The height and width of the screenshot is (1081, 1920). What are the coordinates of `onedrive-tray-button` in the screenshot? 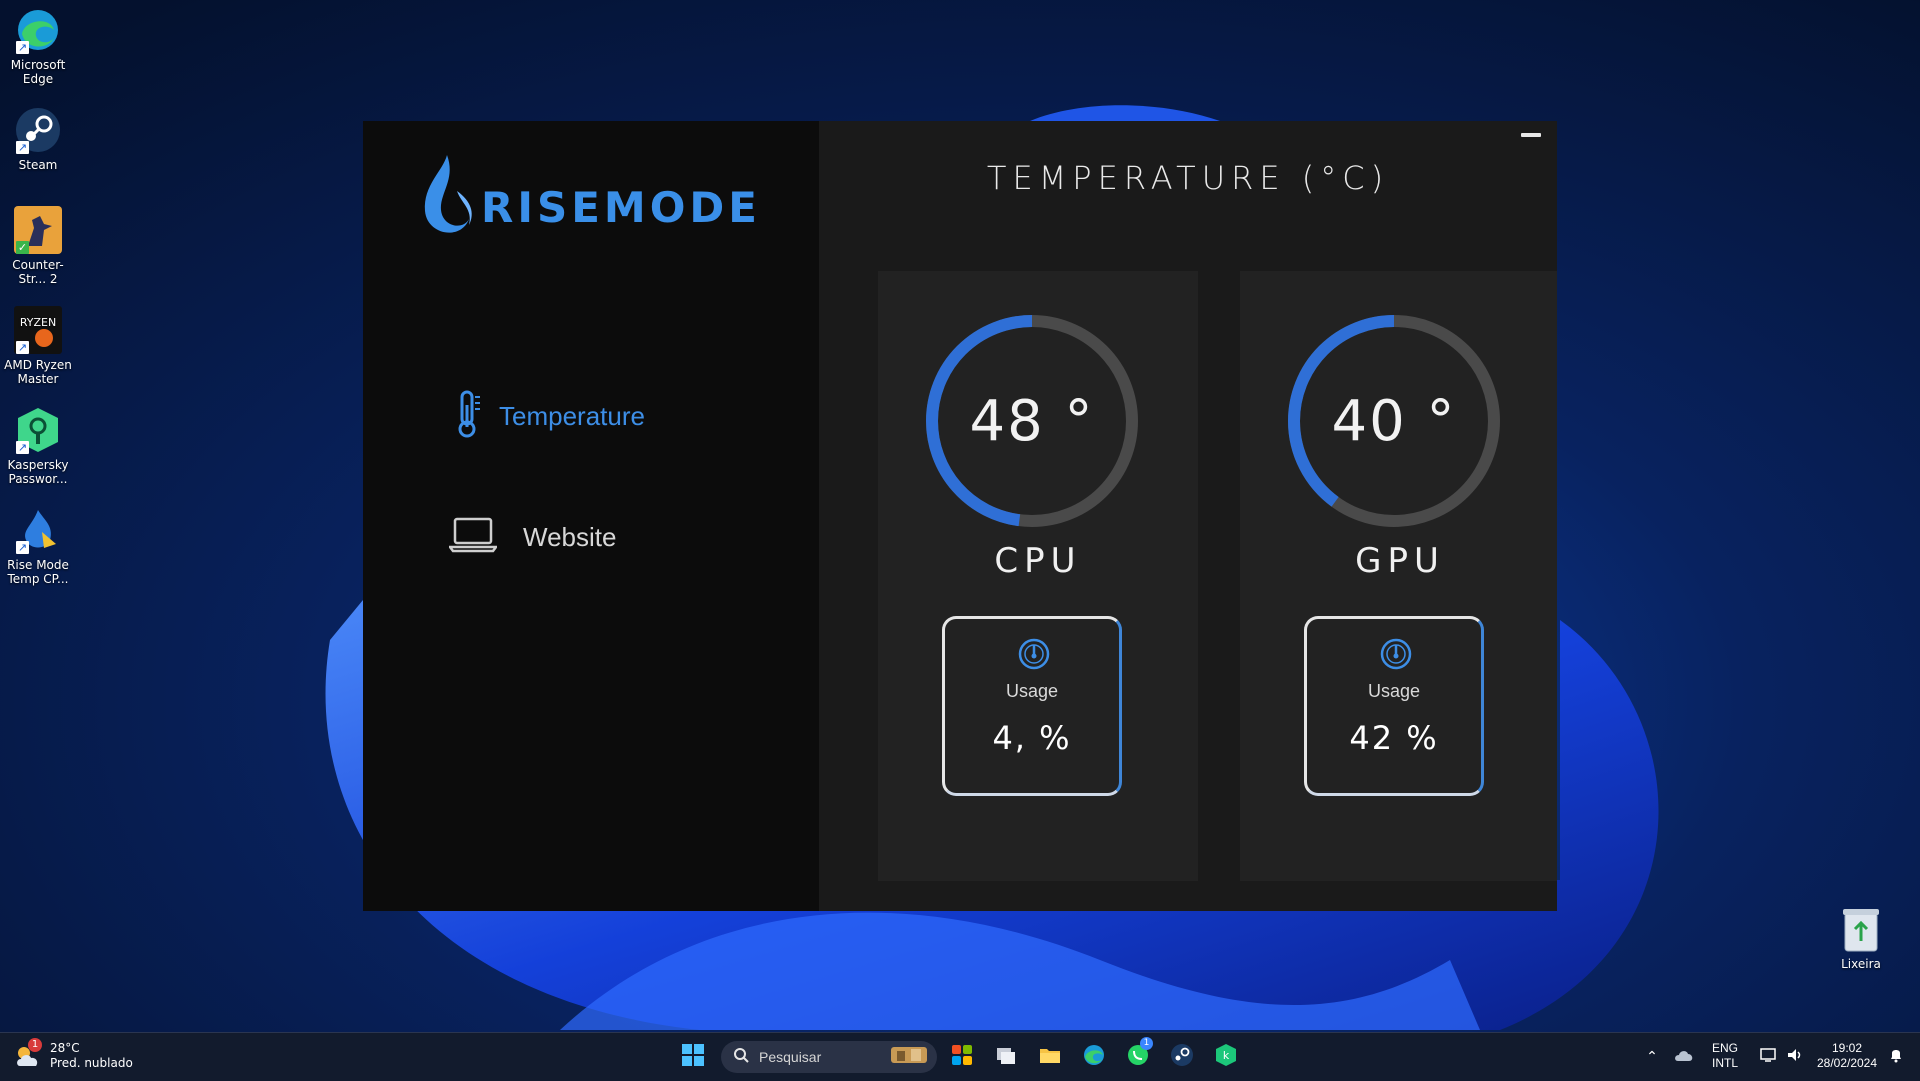 It's located at (1684, 1057).